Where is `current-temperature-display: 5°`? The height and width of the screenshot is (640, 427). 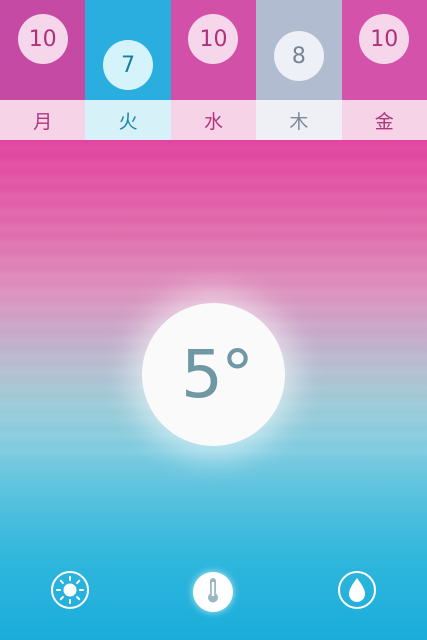 current-temperature-display: 5° is located at coordinates (213, 374).